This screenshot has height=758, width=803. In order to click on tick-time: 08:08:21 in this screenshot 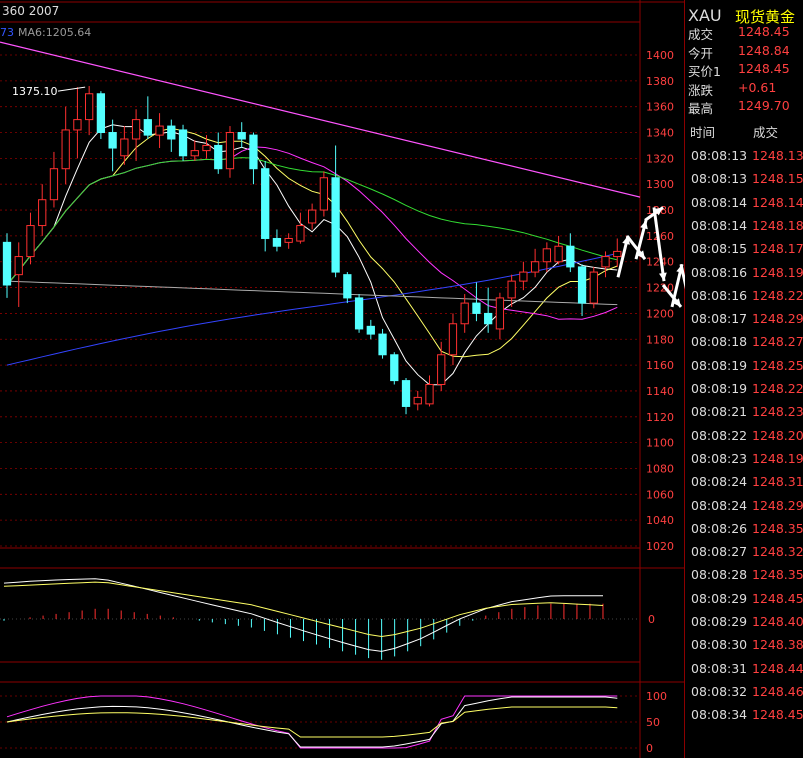, I will do `click(719, 412)`.